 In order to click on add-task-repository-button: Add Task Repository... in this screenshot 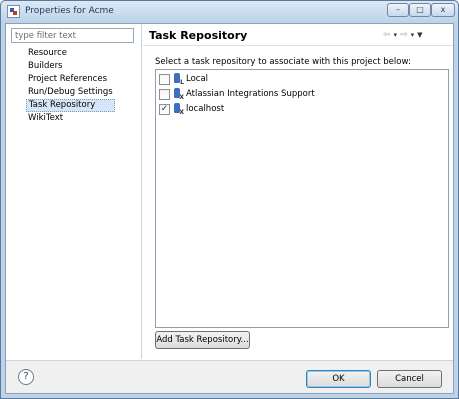, I will do `click(202, 340)`.